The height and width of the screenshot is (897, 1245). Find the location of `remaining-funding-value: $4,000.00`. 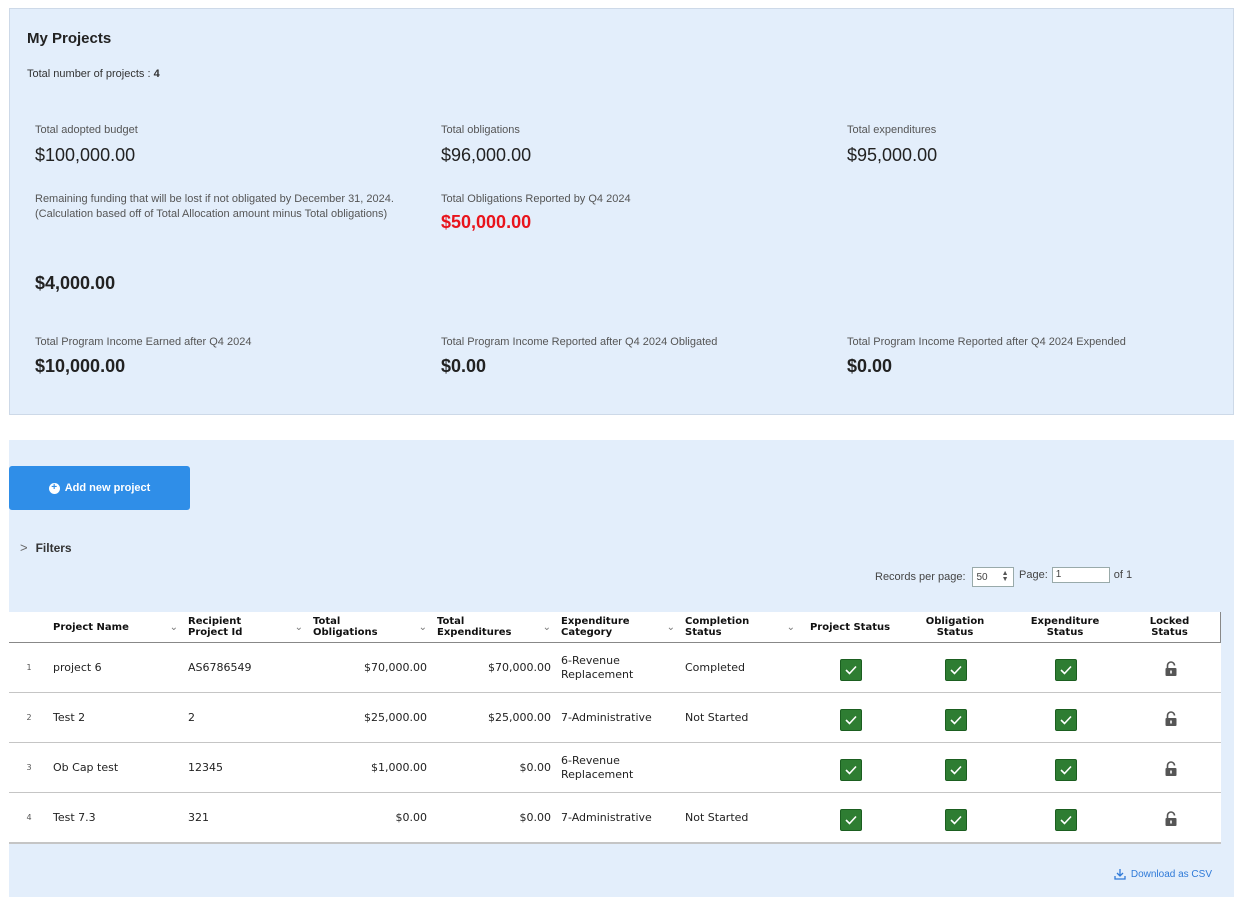

remaining-funding-value: $4,000.00 is located at coordinates (75, 283).